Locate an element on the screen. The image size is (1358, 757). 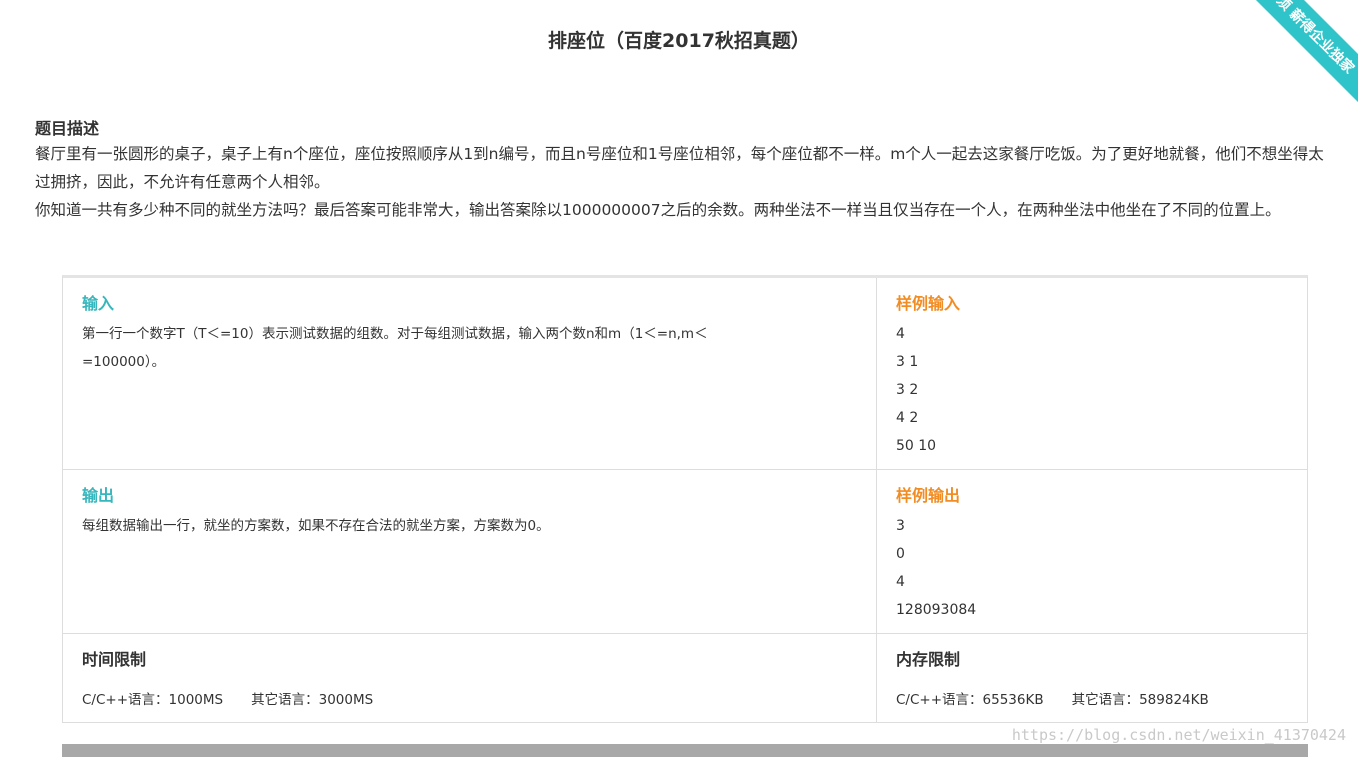
time-limit-cpp: C/C++语言：1000MS is located at coordinates (153, 700).